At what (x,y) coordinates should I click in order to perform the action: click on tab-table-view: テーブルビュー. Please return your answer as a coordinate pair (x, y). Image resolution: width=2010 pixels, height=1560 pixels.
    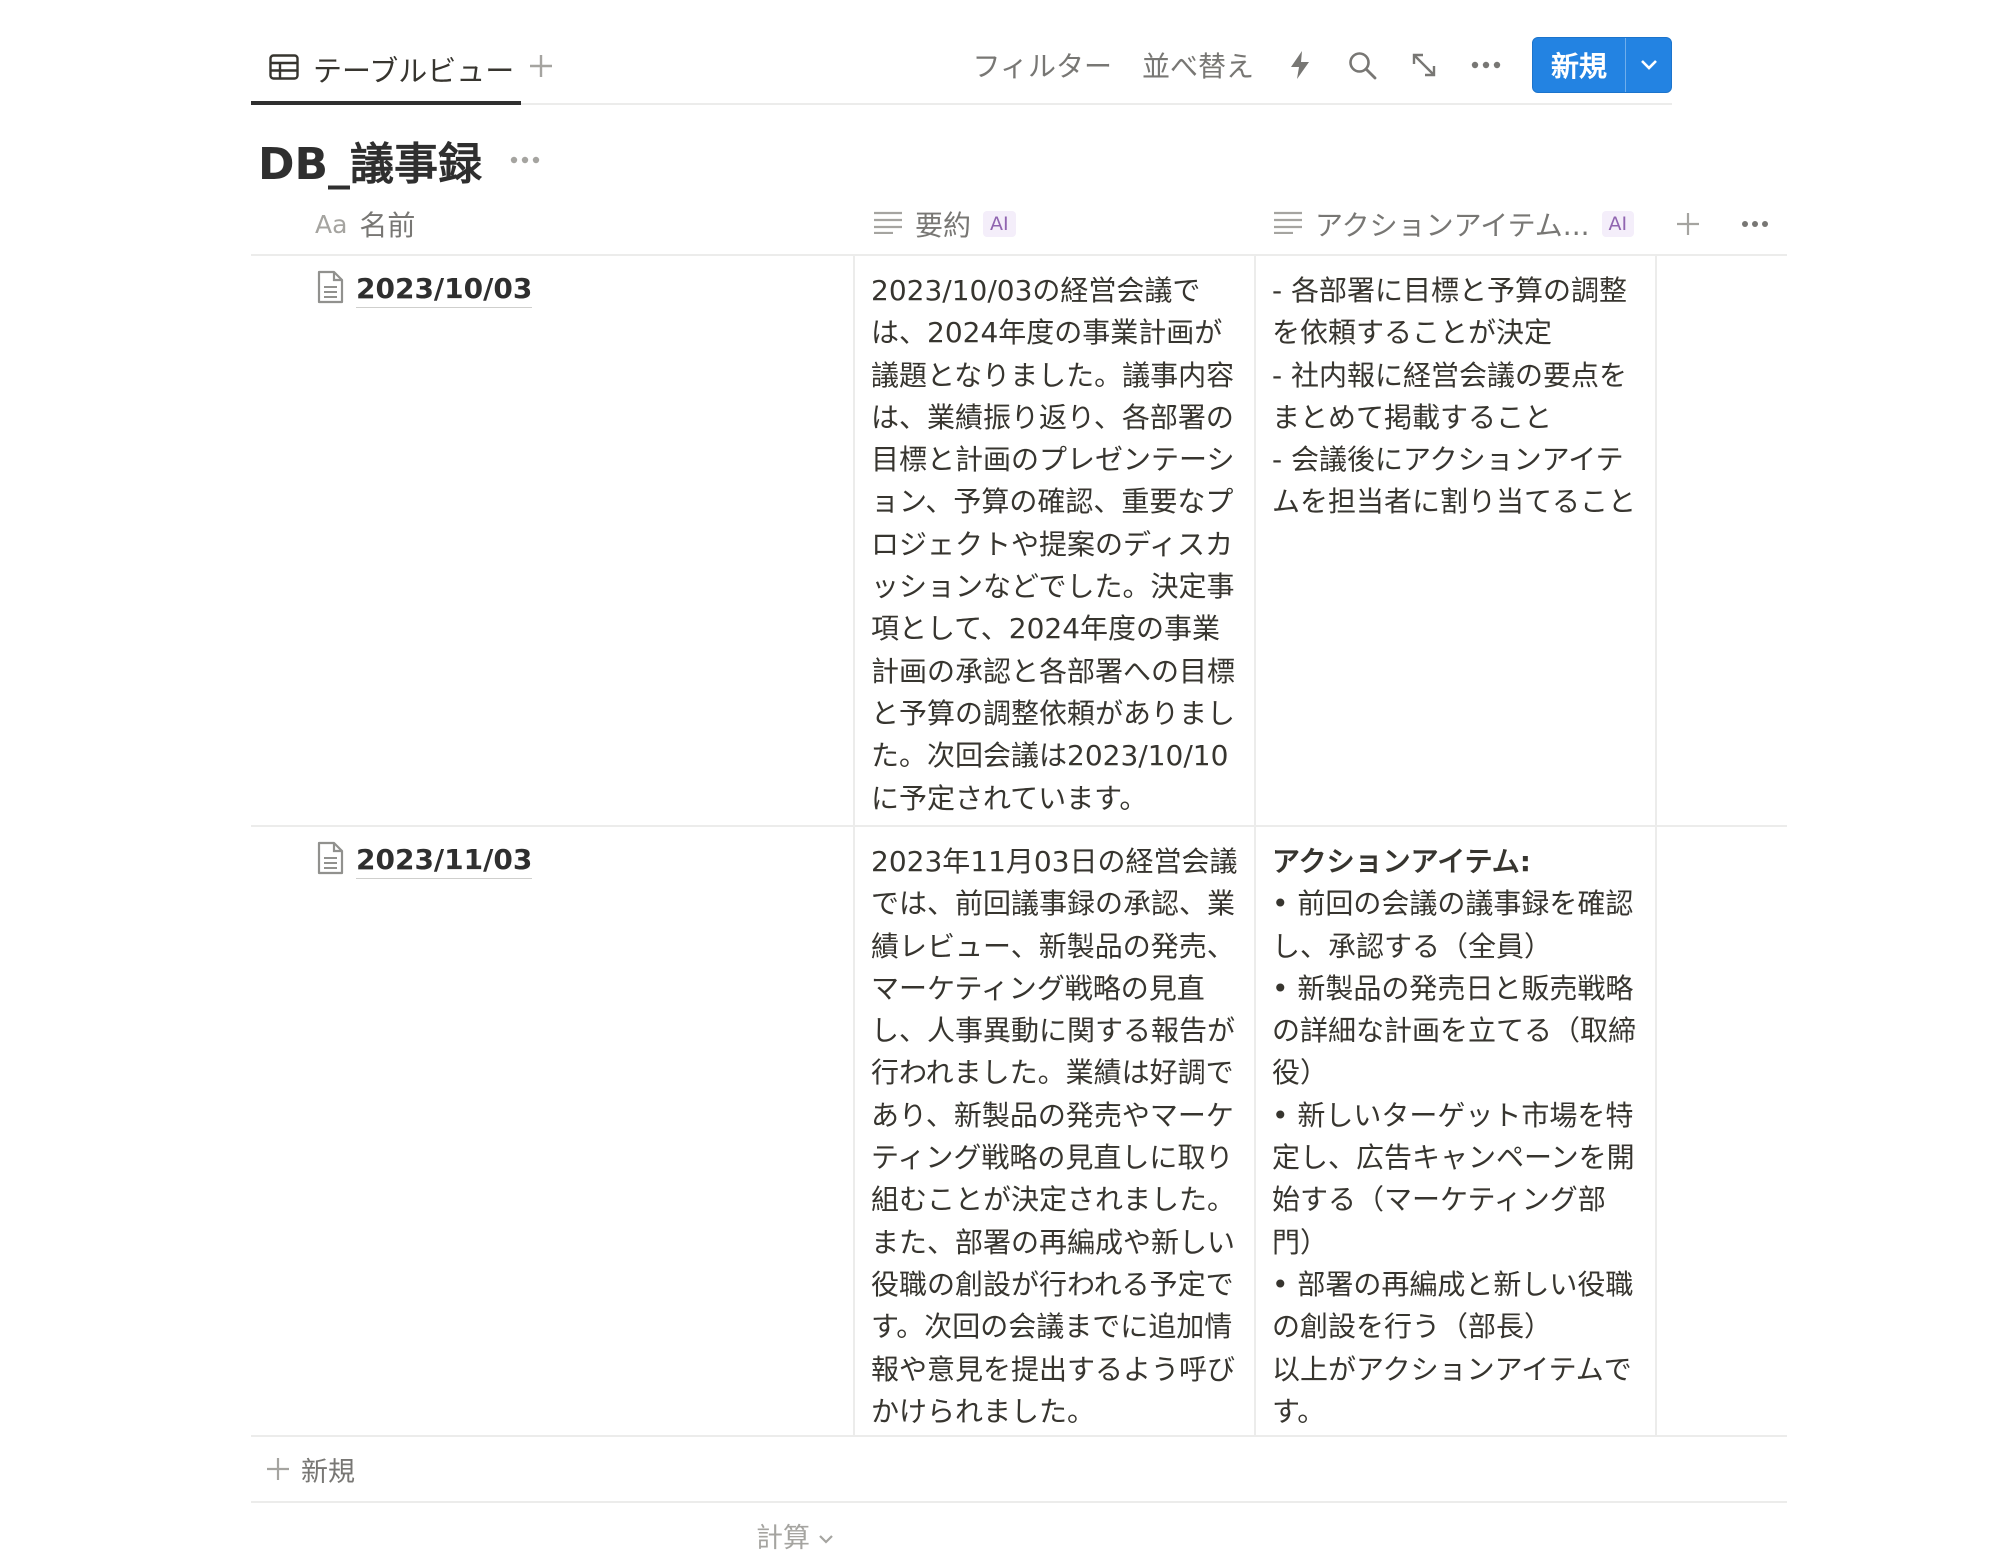
    Looking at the image, I should click on (386, 70).